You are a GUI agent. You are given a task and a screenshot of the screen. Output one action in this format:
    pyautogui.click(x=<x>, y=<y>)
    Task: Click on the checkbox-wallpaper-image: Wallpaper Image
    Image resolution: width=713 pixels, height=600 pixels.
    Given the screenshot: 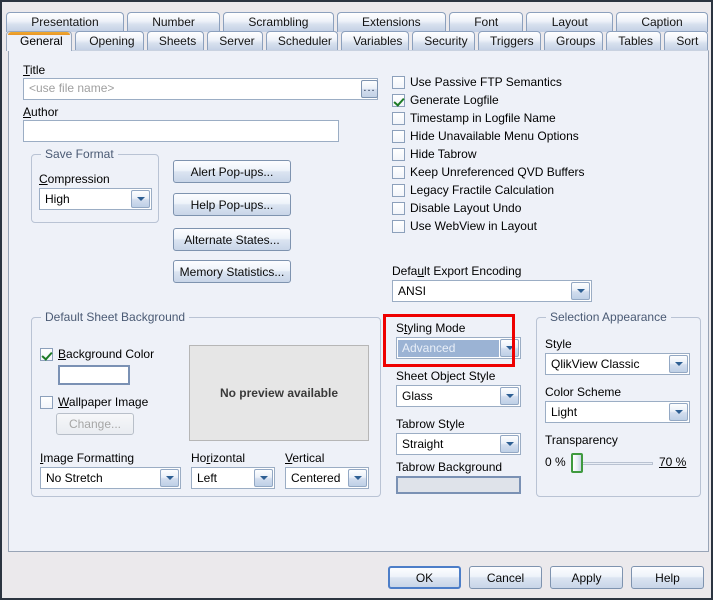 What is the action you would take?
    pyautogui.click(x=94, y=402)
    